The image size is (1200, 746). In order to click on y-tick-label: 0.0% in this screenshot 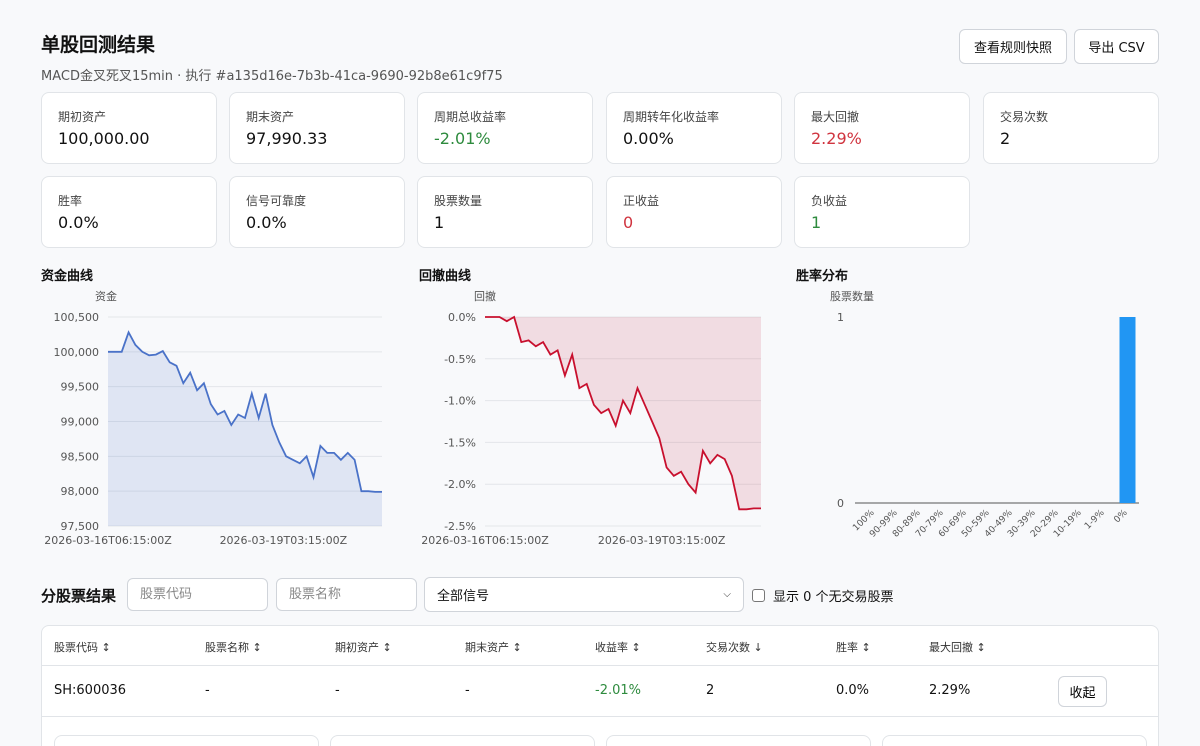, I will do `click(462, 317)`.